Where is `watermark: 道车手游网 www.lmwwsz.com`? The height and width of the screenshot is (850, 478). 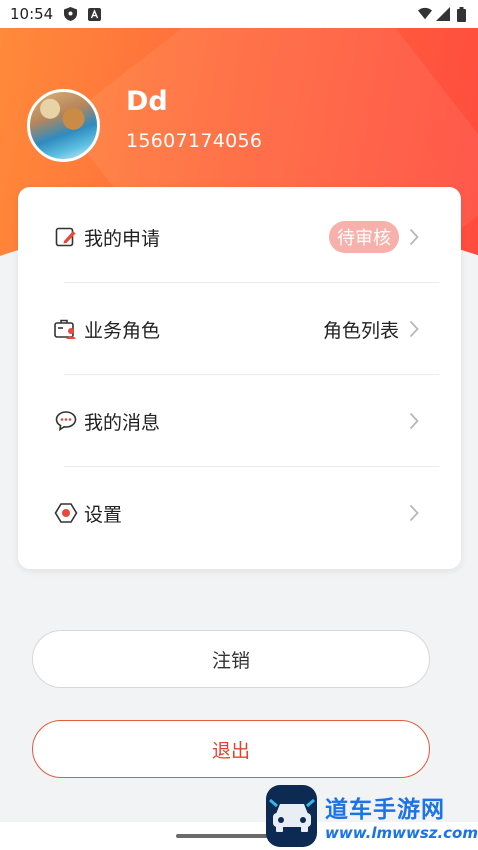 watermark: 道车手游网 www.lmwwsz.com is located at coordinates (372, 816).